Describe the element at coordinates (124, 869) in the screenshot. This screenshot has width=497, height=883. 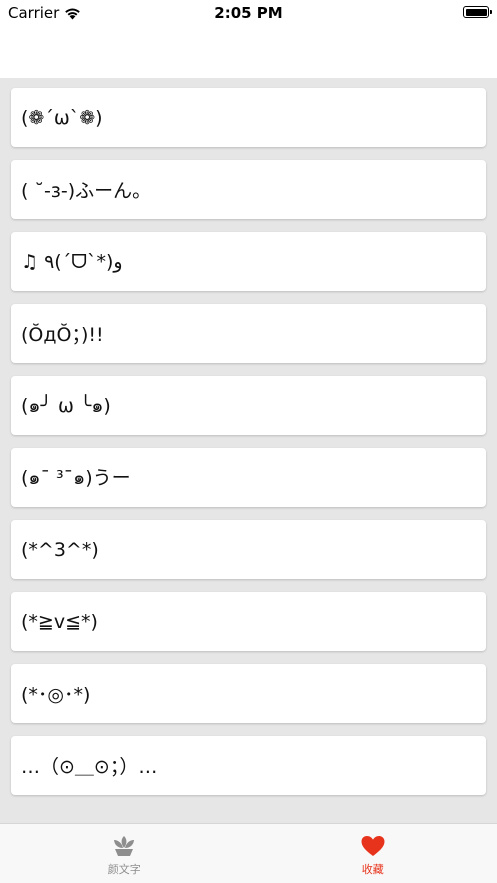
I see `tab-label: 颜文字` at that location.